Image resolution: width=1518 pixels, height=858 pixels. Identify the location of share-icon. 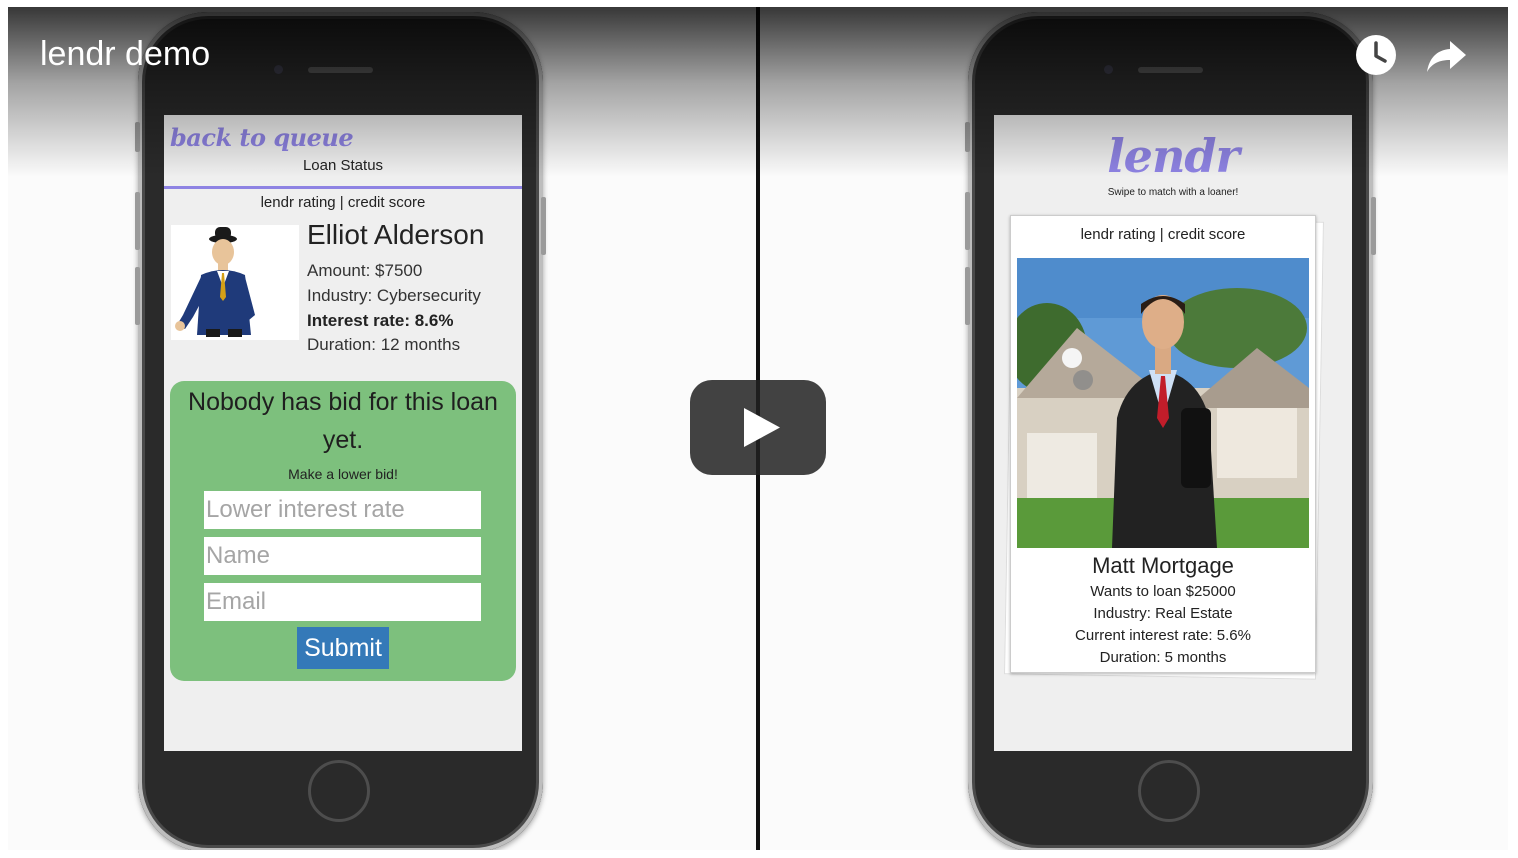
(1446, 55).